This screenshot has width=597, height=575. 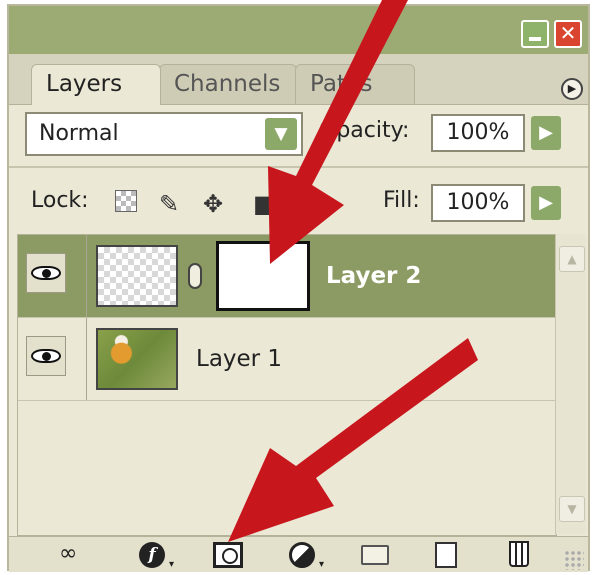 What do you see at coordinates (302, 555) in the screenshot?
I see `adjustment-layer-icon` at bounding box center [302, 555].